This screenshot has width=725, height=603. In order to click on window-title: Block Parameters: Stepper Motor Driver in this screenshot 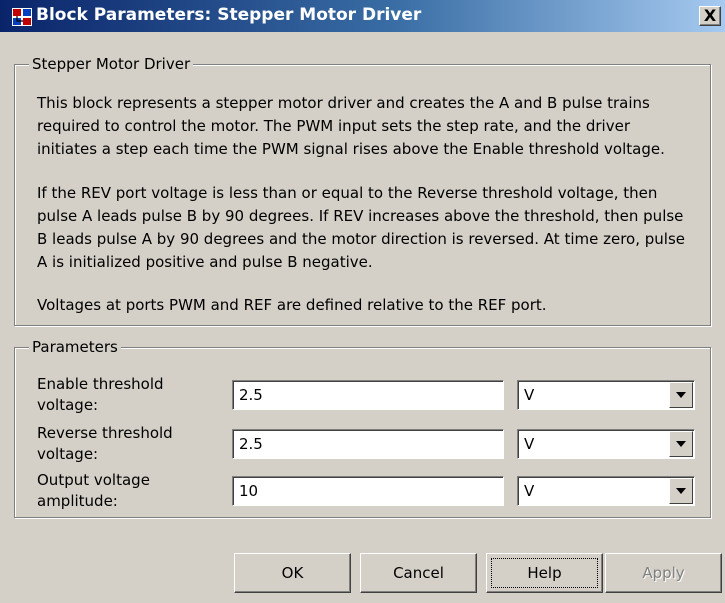, I will do `click(229, 15)`.